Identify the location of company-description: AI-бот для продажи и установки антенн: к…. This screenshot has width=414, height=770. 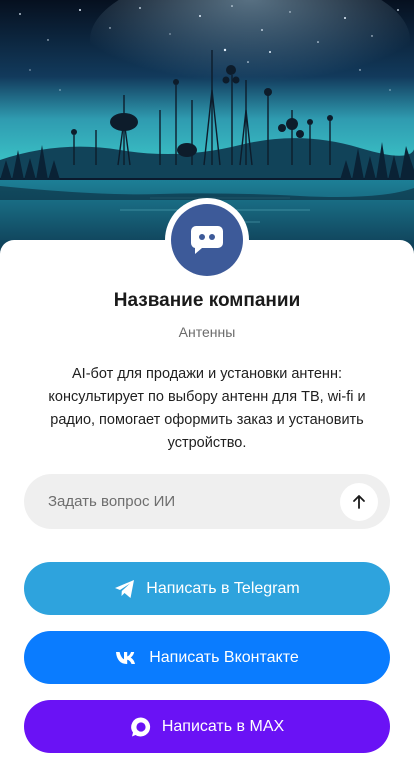
(207, 408).